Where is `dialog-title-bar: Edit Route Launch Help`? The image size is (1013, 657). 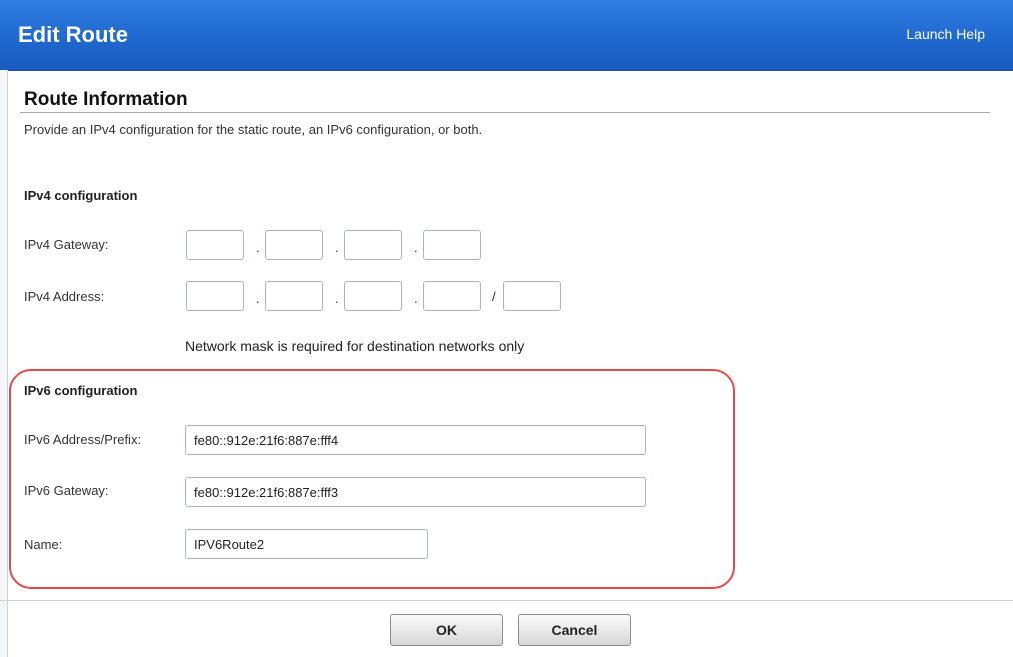 dialog-title-bar: Edit Route Launch Help is located at coordinates (506, 35).